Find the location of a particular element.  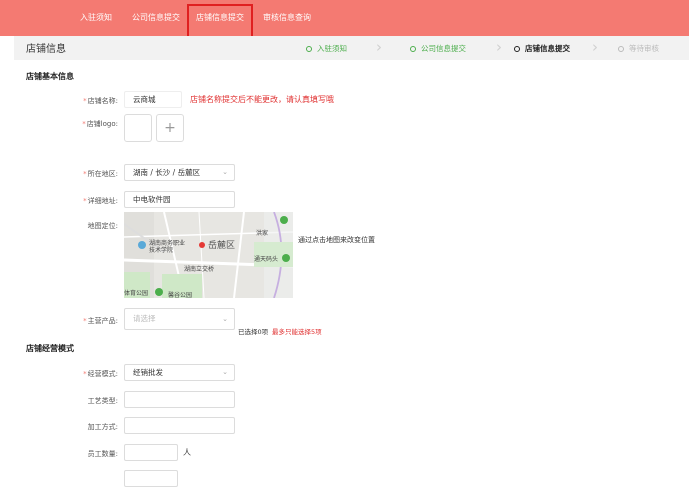

map-place-label: 湖南立交桥 is located at coordinates (199, 269).